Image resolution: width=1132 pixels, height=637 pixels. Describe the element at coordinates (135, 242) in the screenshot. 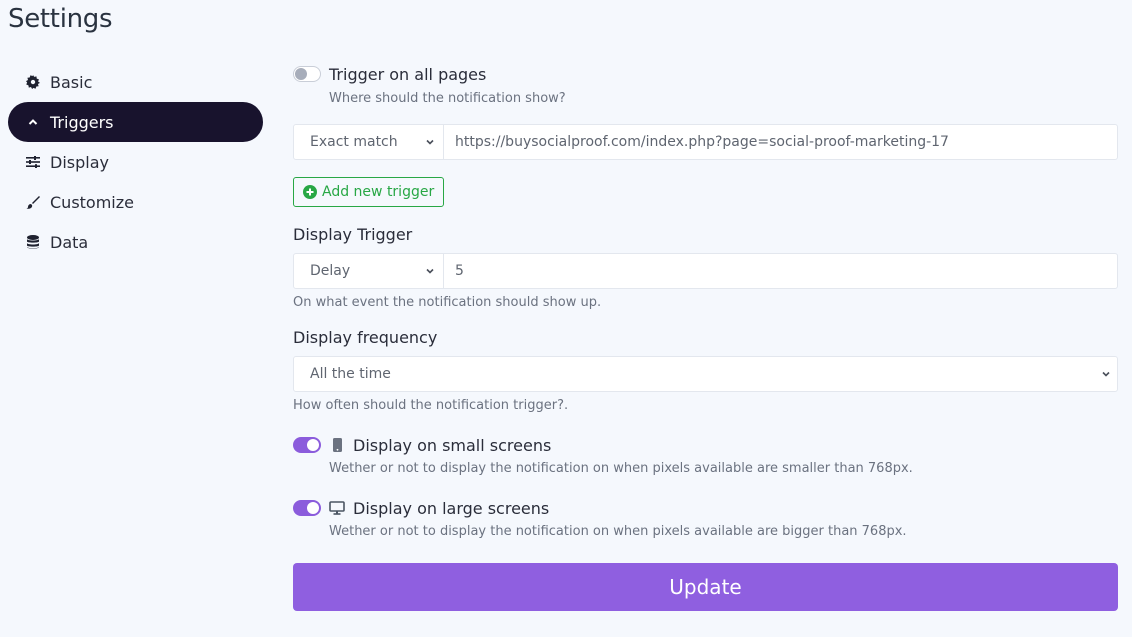

I see `sidebar-item-data: Data` at that location.